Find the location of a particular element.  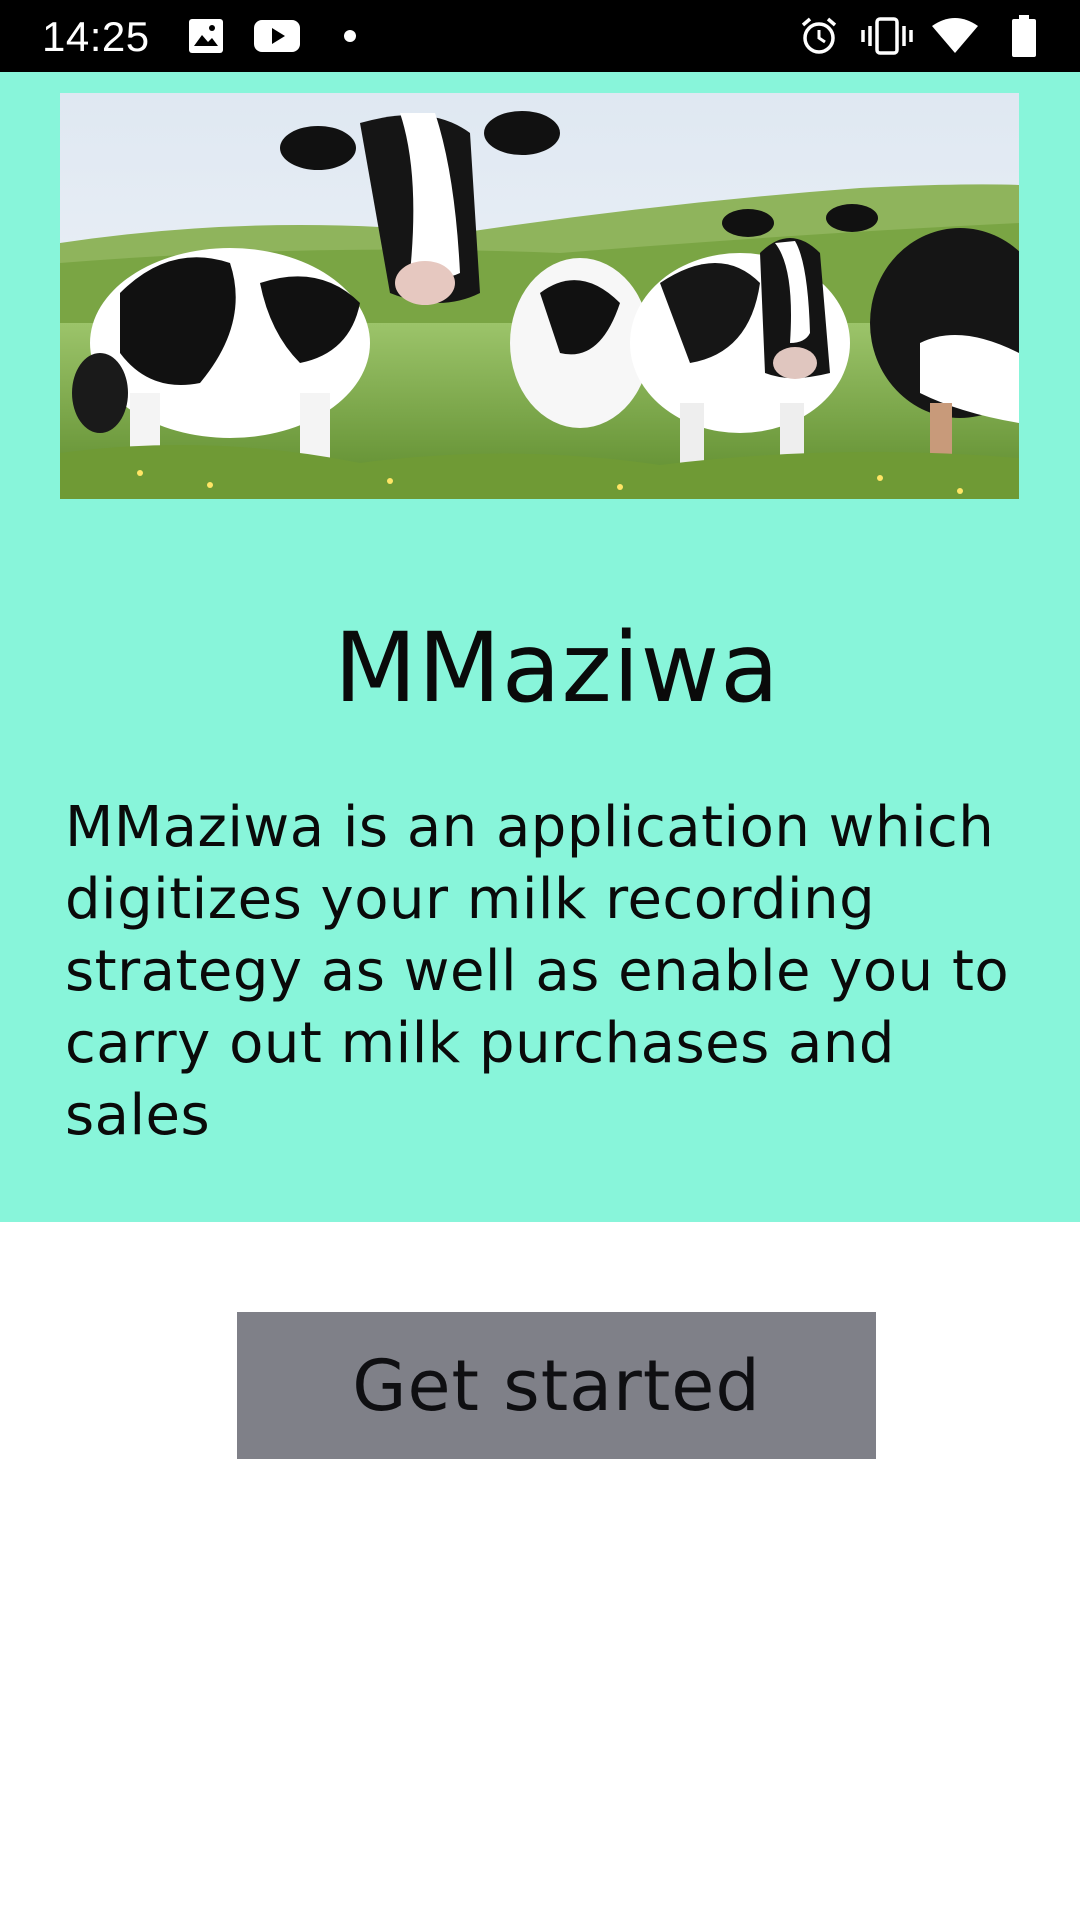

app-title: MMaziwa is located at coordinates (557, 668).